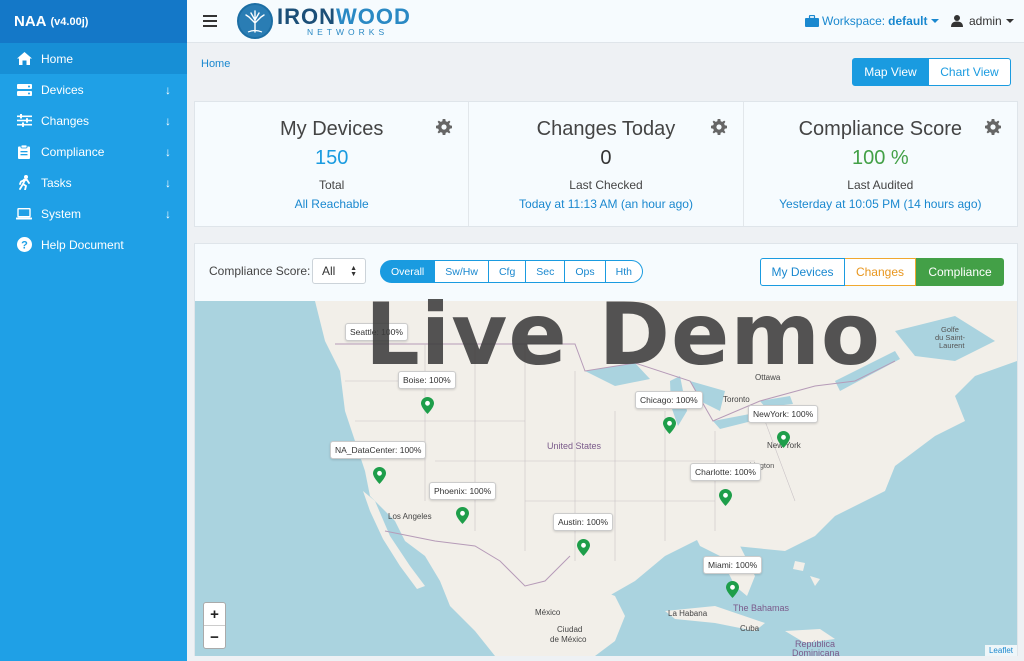  I want to click on place-label: The Bahamas, so click(761, 608).